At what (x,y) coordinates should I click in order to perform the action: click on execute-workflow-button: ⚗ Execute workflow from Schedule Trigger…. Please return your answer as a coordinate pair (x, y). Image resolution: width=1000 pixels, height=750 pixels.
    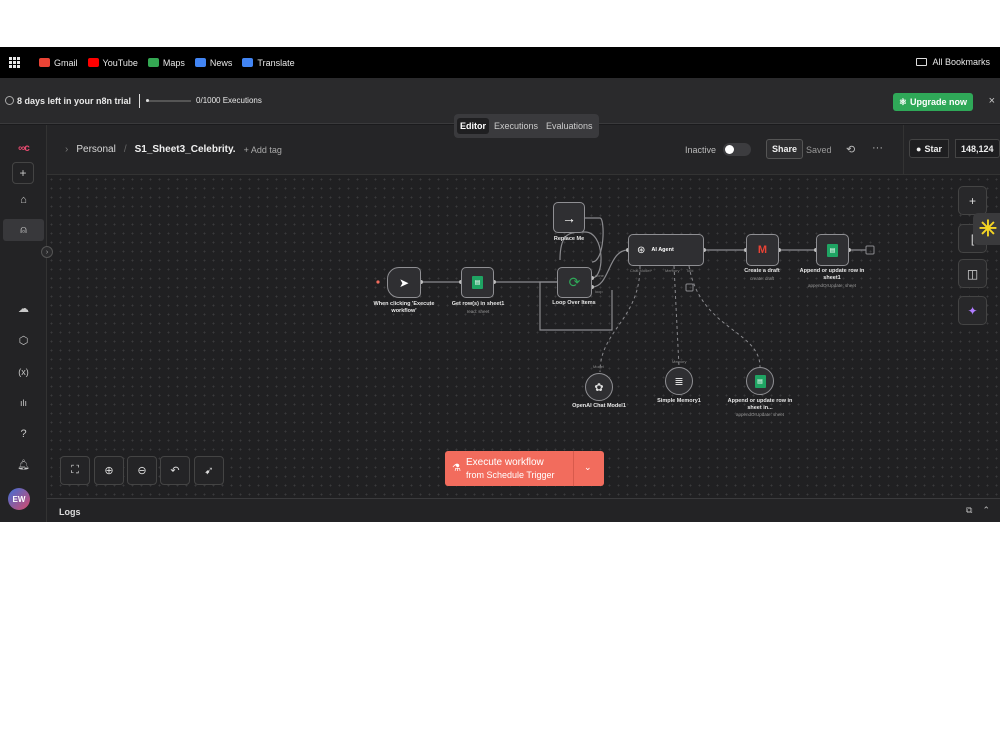
    Looking at the image, I should click on (524, 468).